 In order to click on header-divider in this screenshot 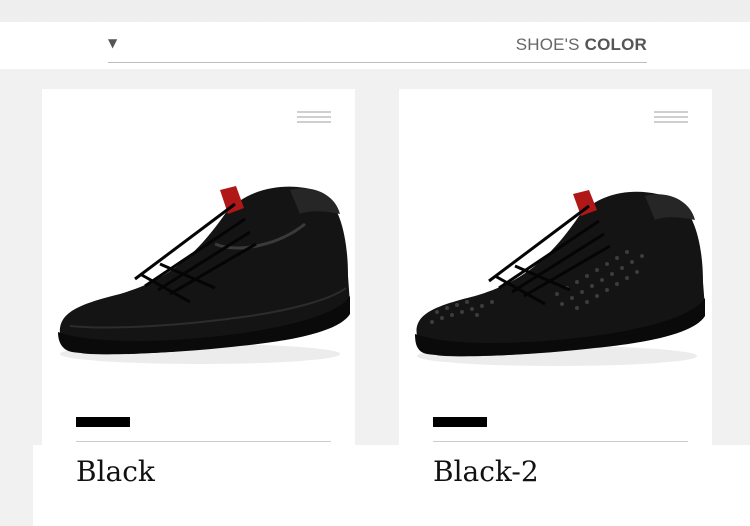, I will do `click(377, 62)`.